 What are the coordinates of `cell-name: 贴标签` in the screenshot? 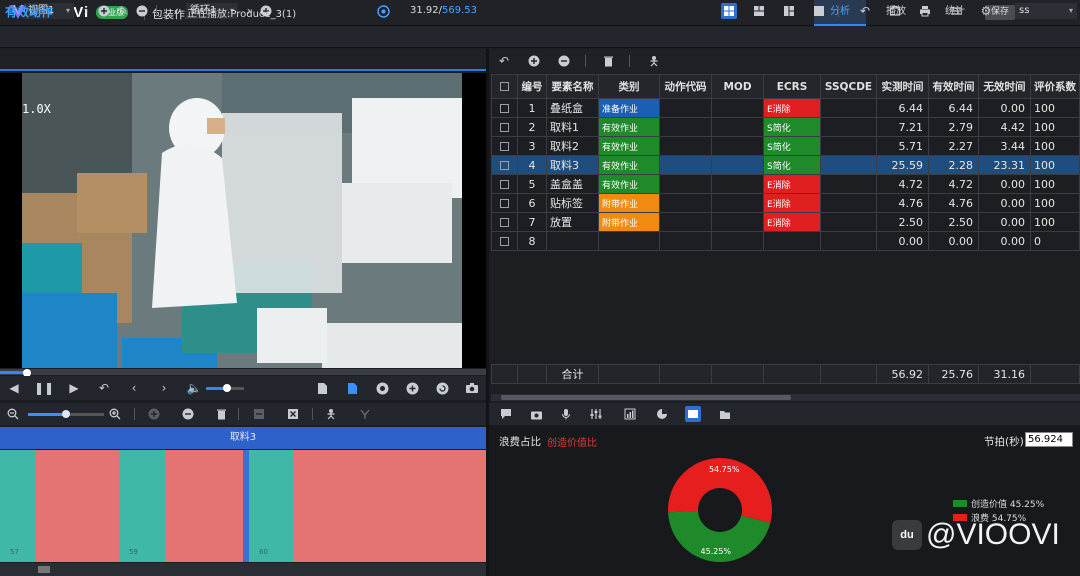 It's located at (572, 203).